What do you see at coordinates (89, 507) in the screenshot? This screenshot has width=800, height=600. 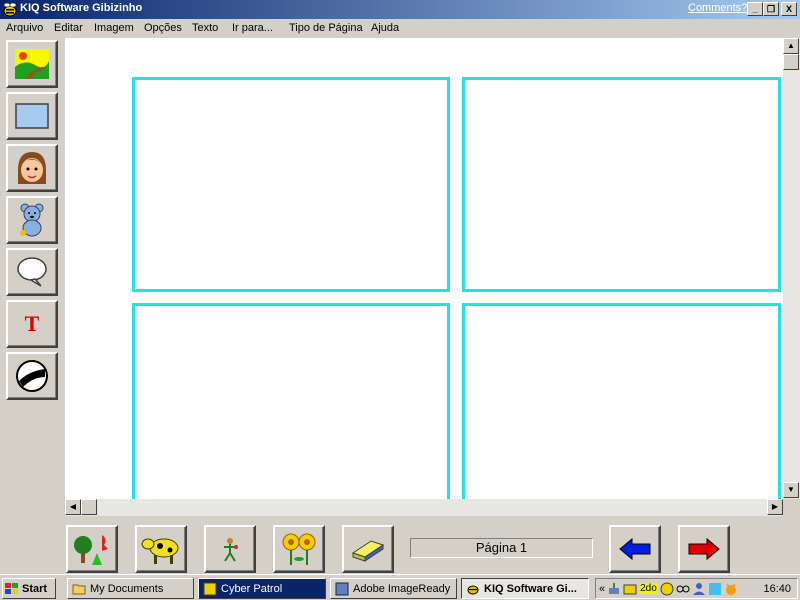 I see `horizontal-scroll-thumb` at bounding box center [89, 507].